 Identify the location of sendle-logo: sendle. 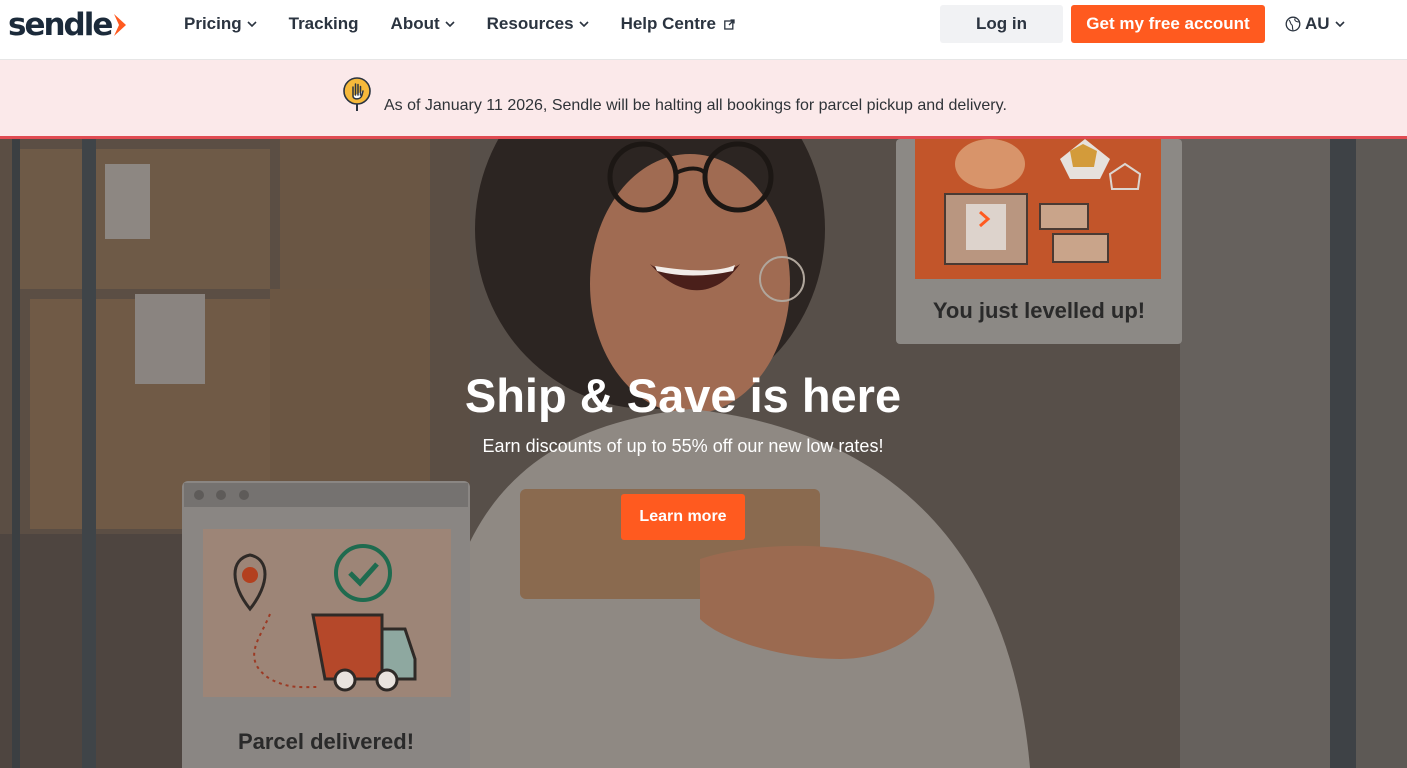
(68, 25).